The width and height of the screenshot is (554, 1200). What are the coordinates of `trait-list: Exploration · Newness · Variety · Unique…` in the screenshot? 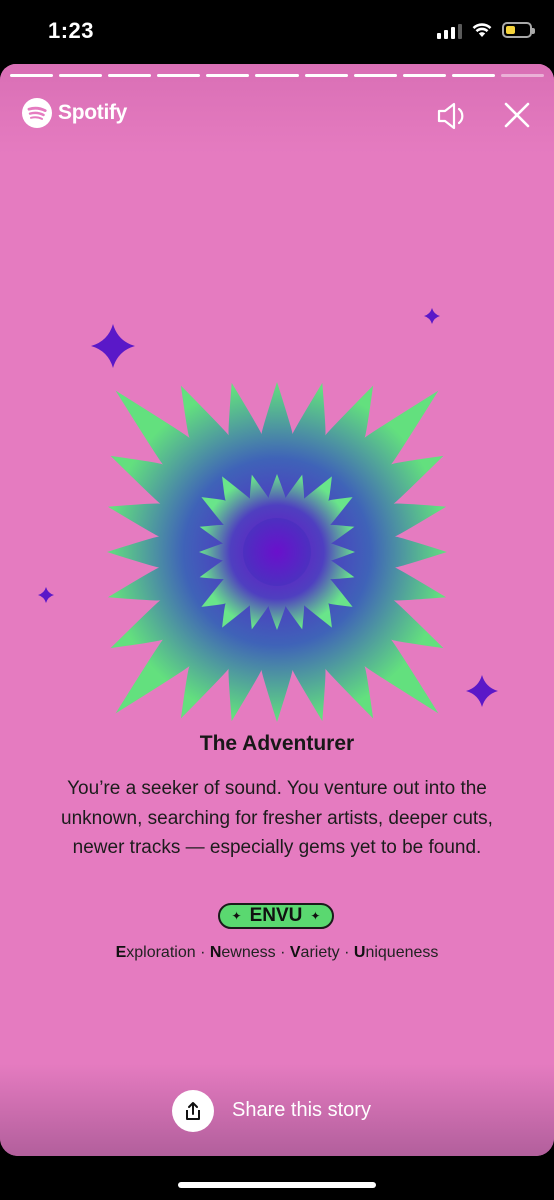 It's located at (277, 953).